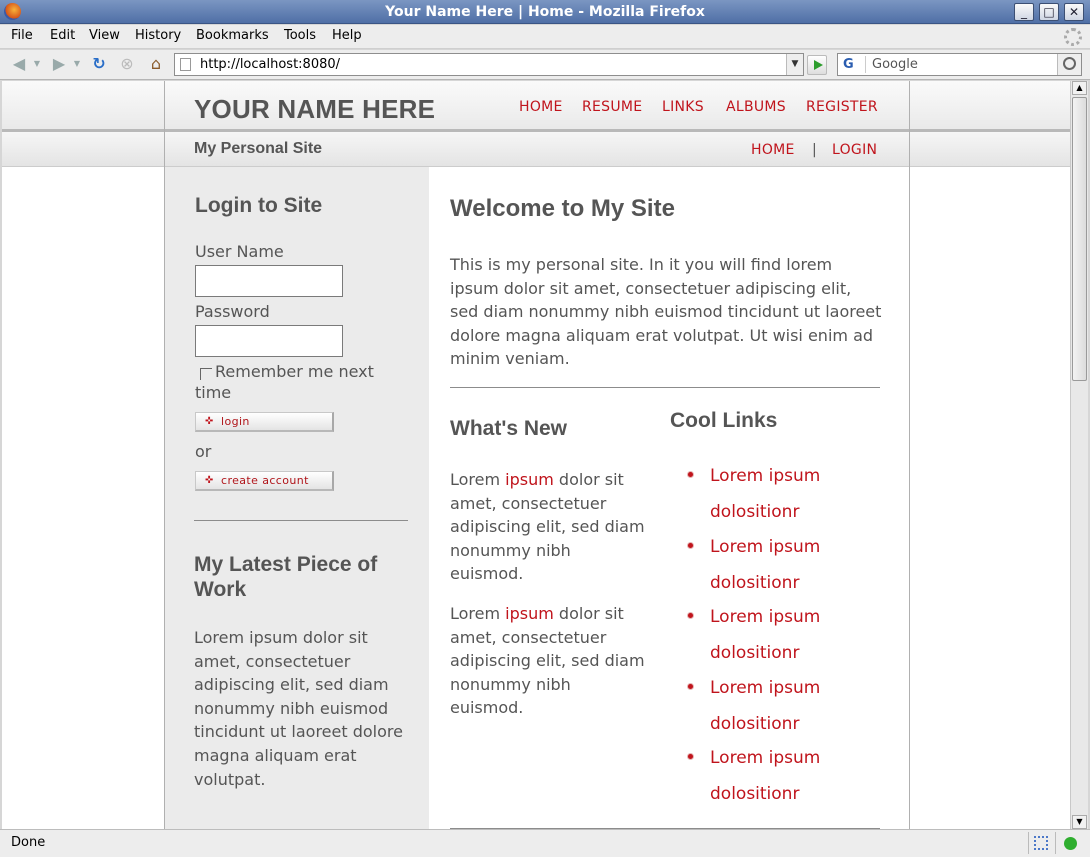  Describe the element at coordinates (612, 107) in the screenshot. I see `nav-resume: RESUME` at that location.